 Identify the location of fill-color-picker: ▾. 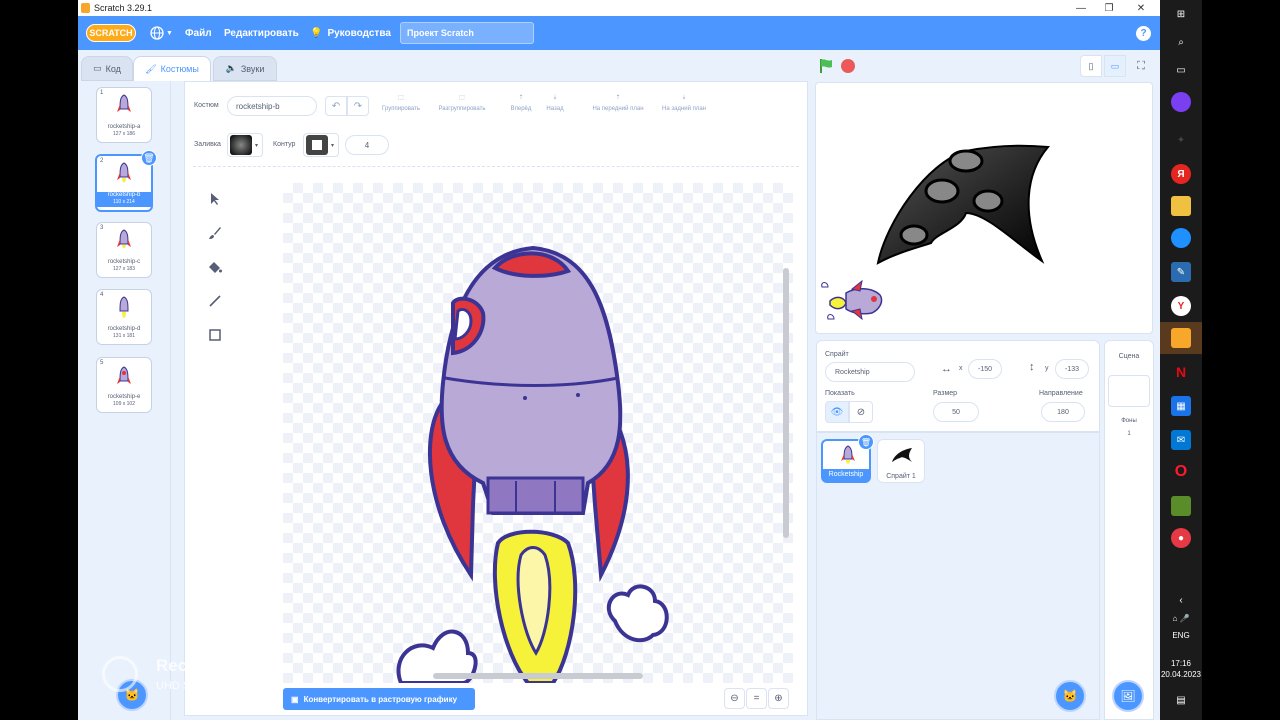
(245, 145).